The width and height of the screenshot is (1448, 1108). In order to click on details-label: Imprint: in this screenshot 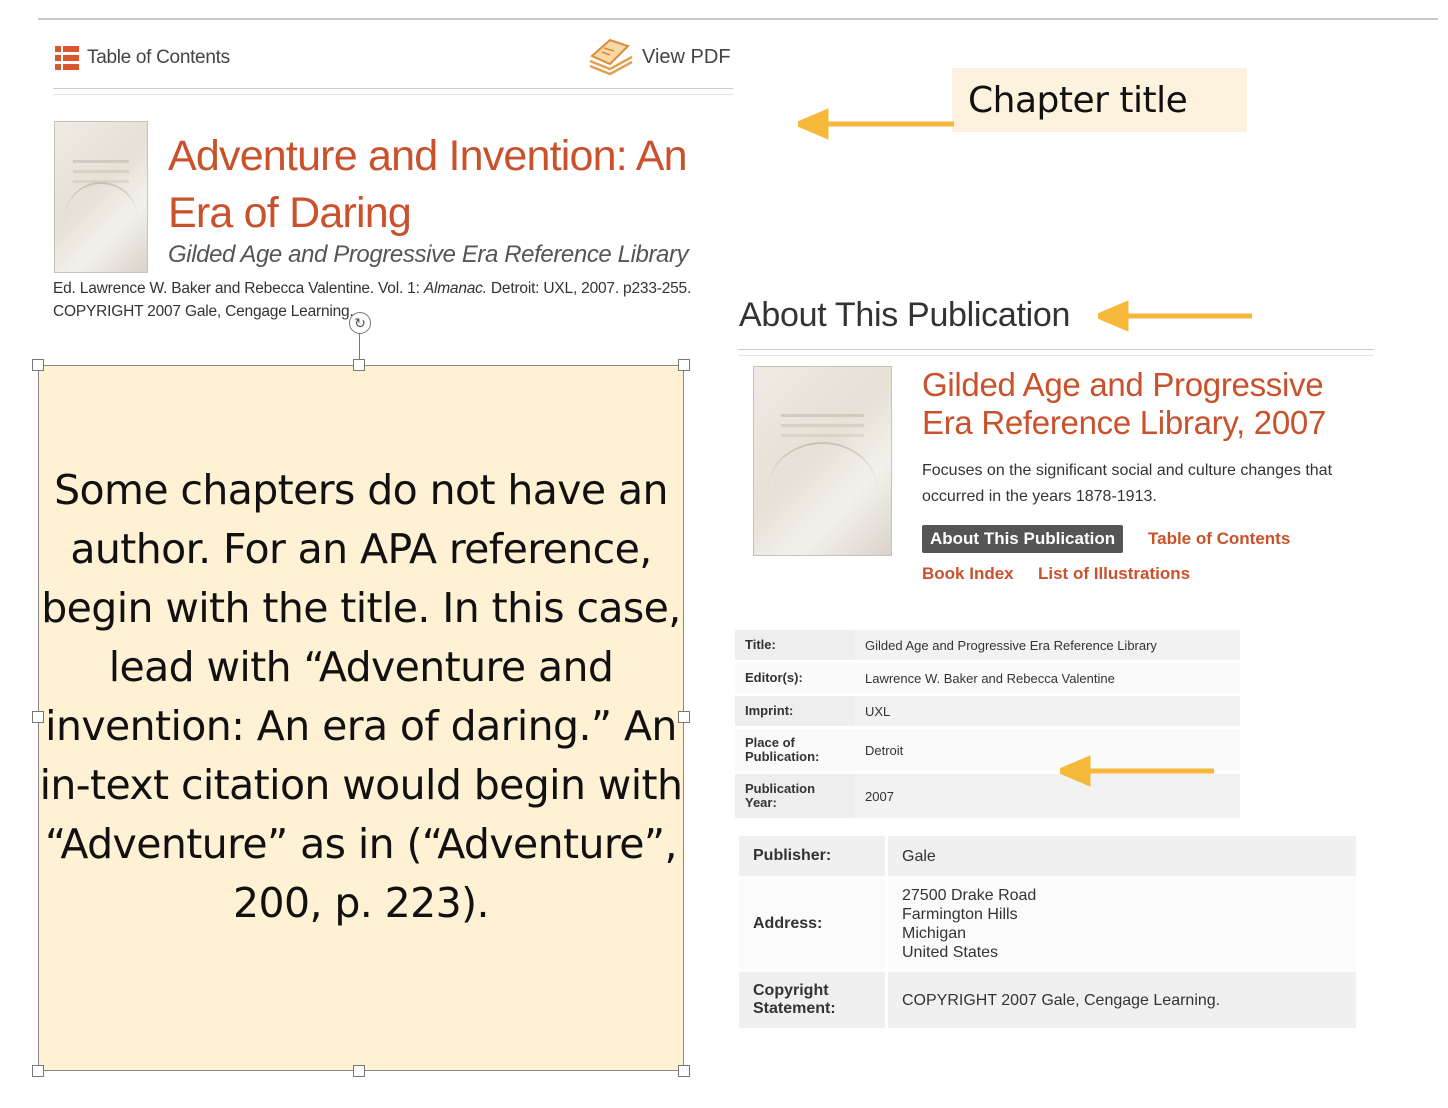, I will do `click(795, 711)`.